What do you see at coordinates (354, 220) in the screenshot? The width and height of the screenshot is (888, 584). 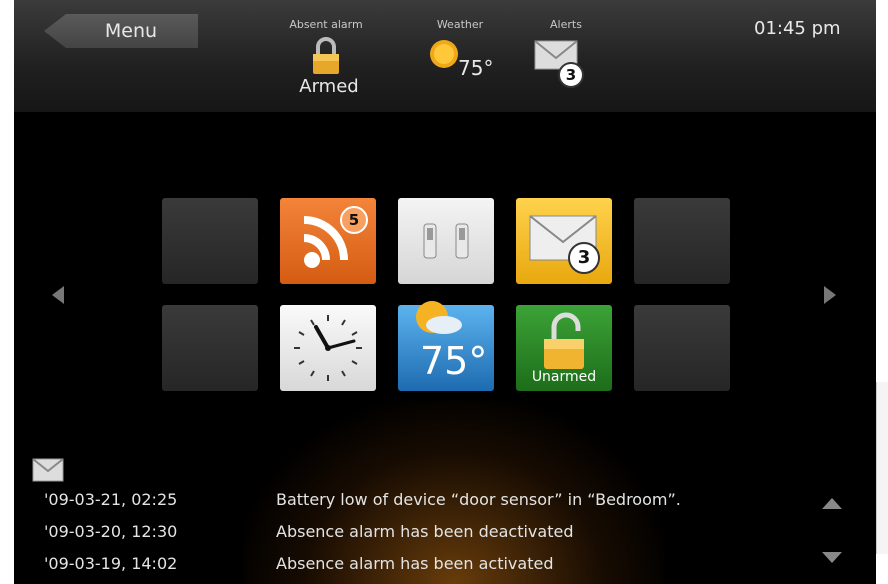 I see `rss-count-badge: 5` at bounding box center [354, 220].